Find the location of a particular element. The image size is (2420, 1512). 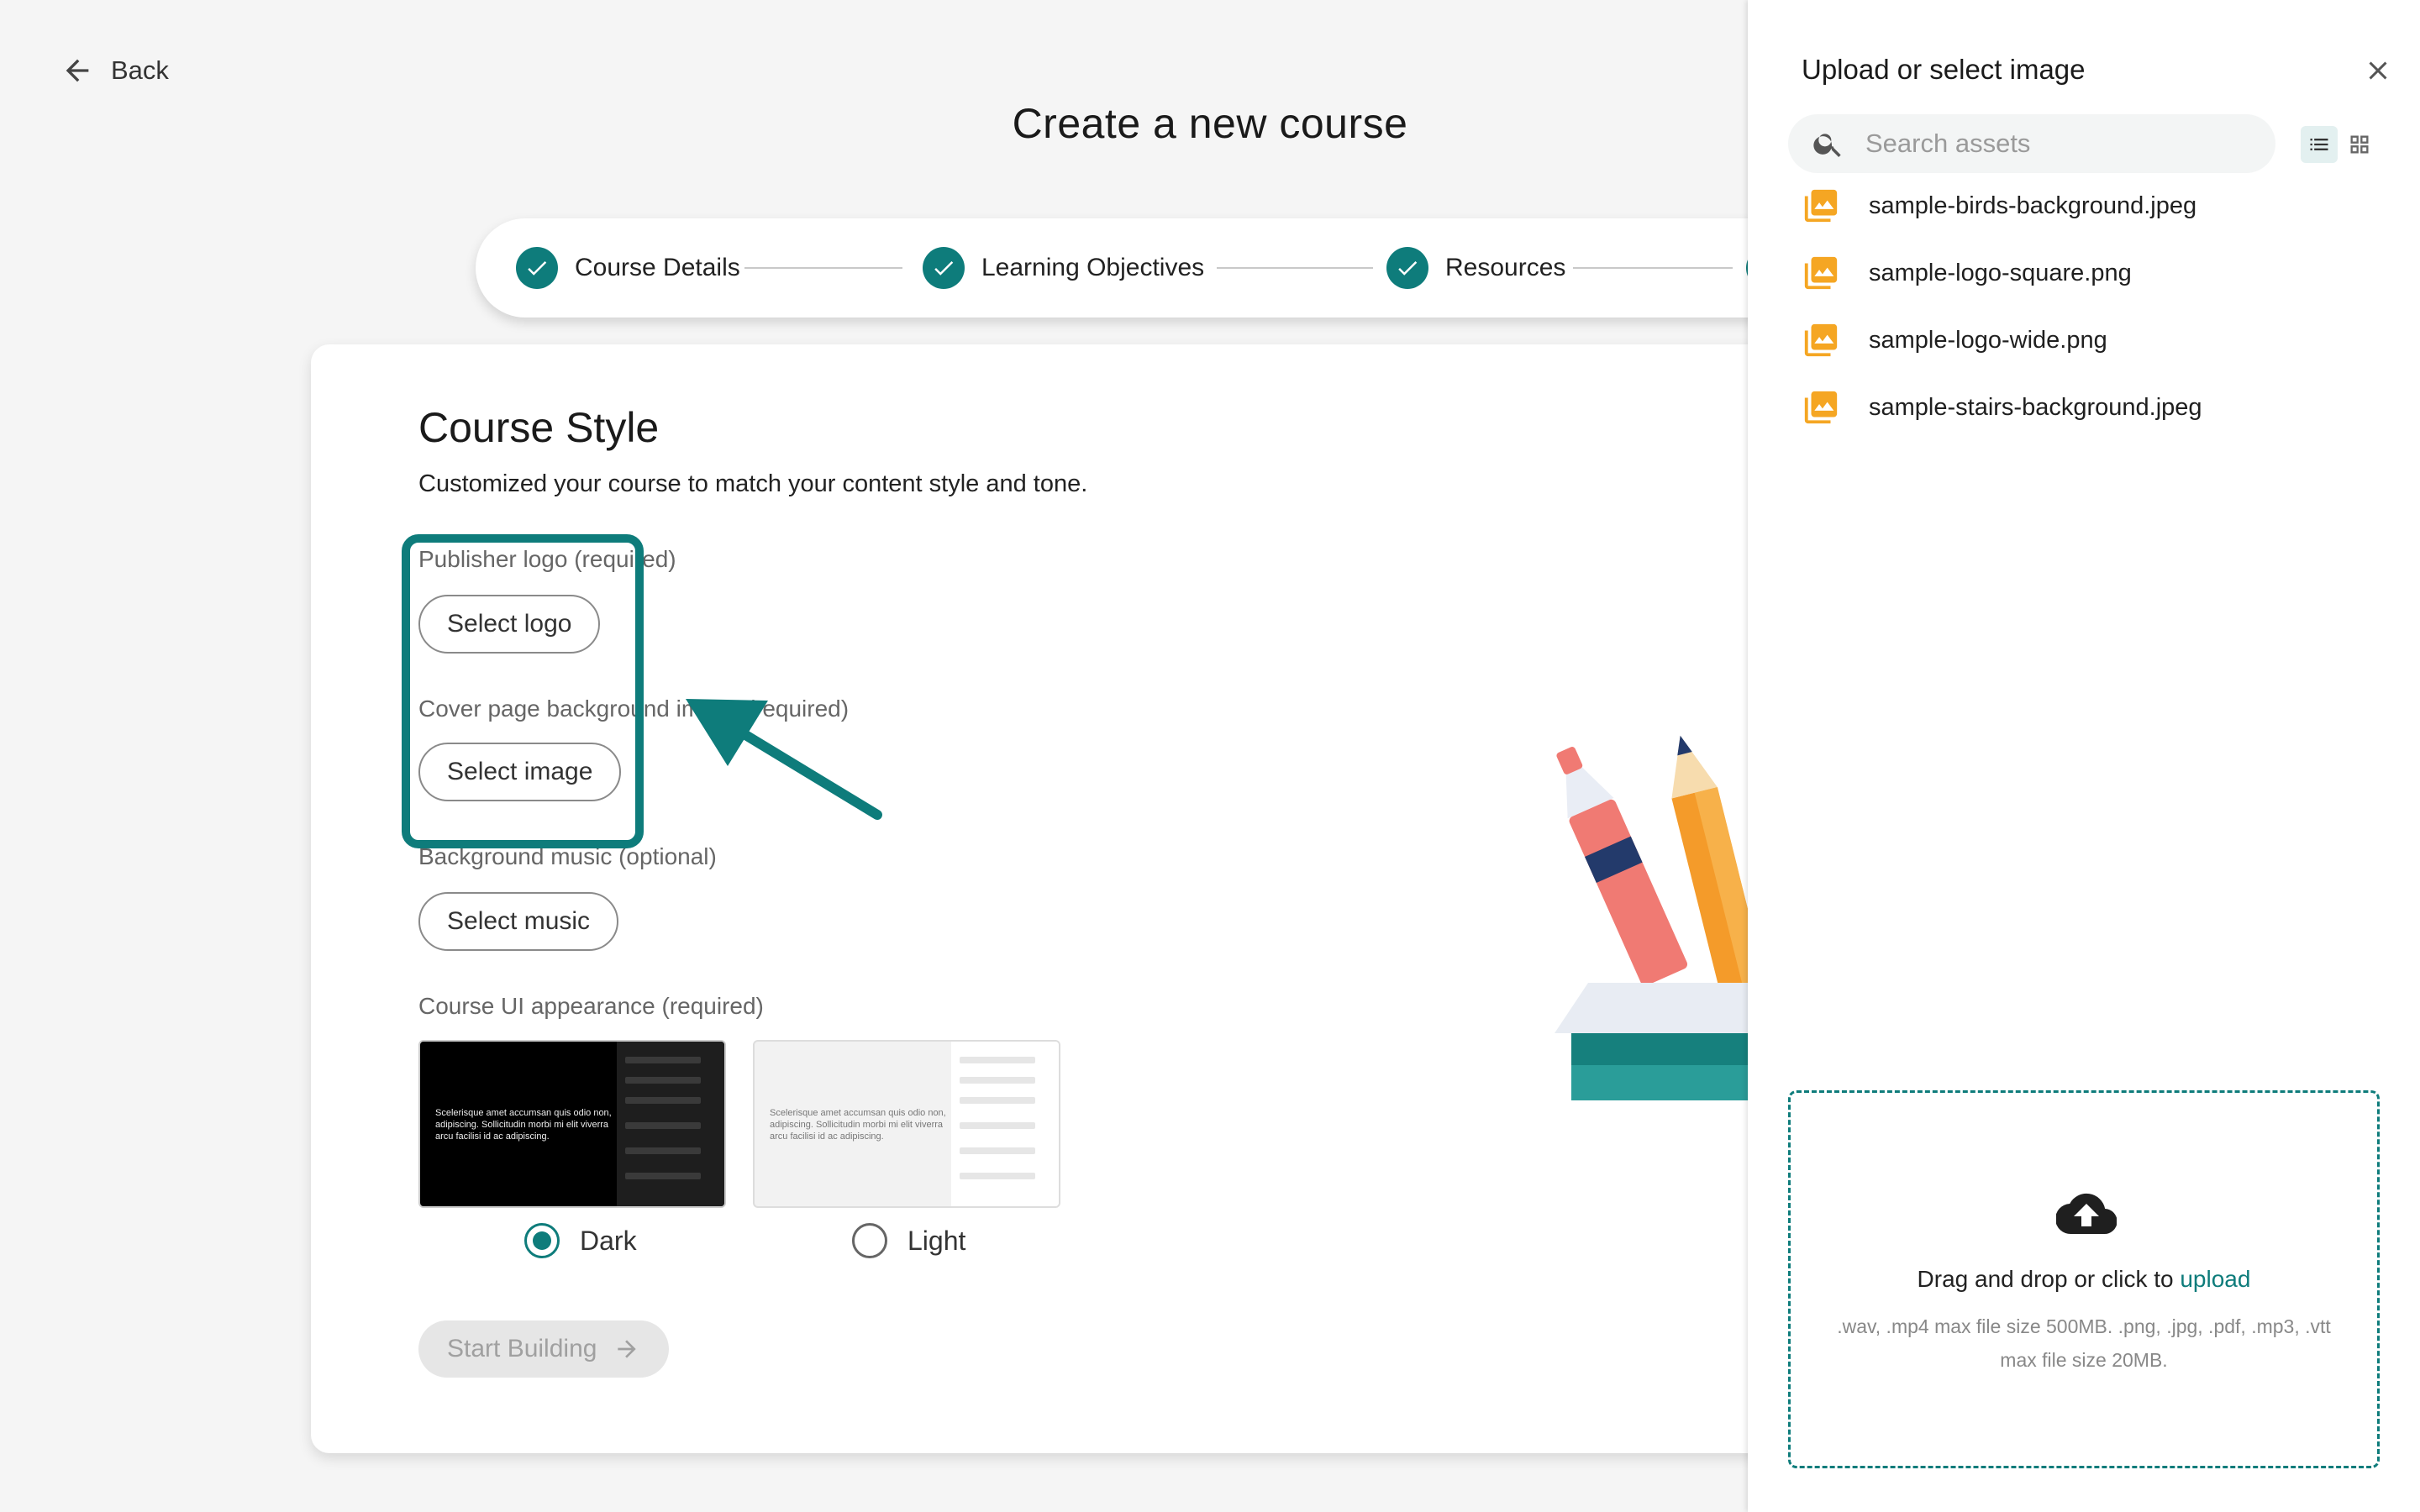

highlight-box is located at coordinates (523, 691).